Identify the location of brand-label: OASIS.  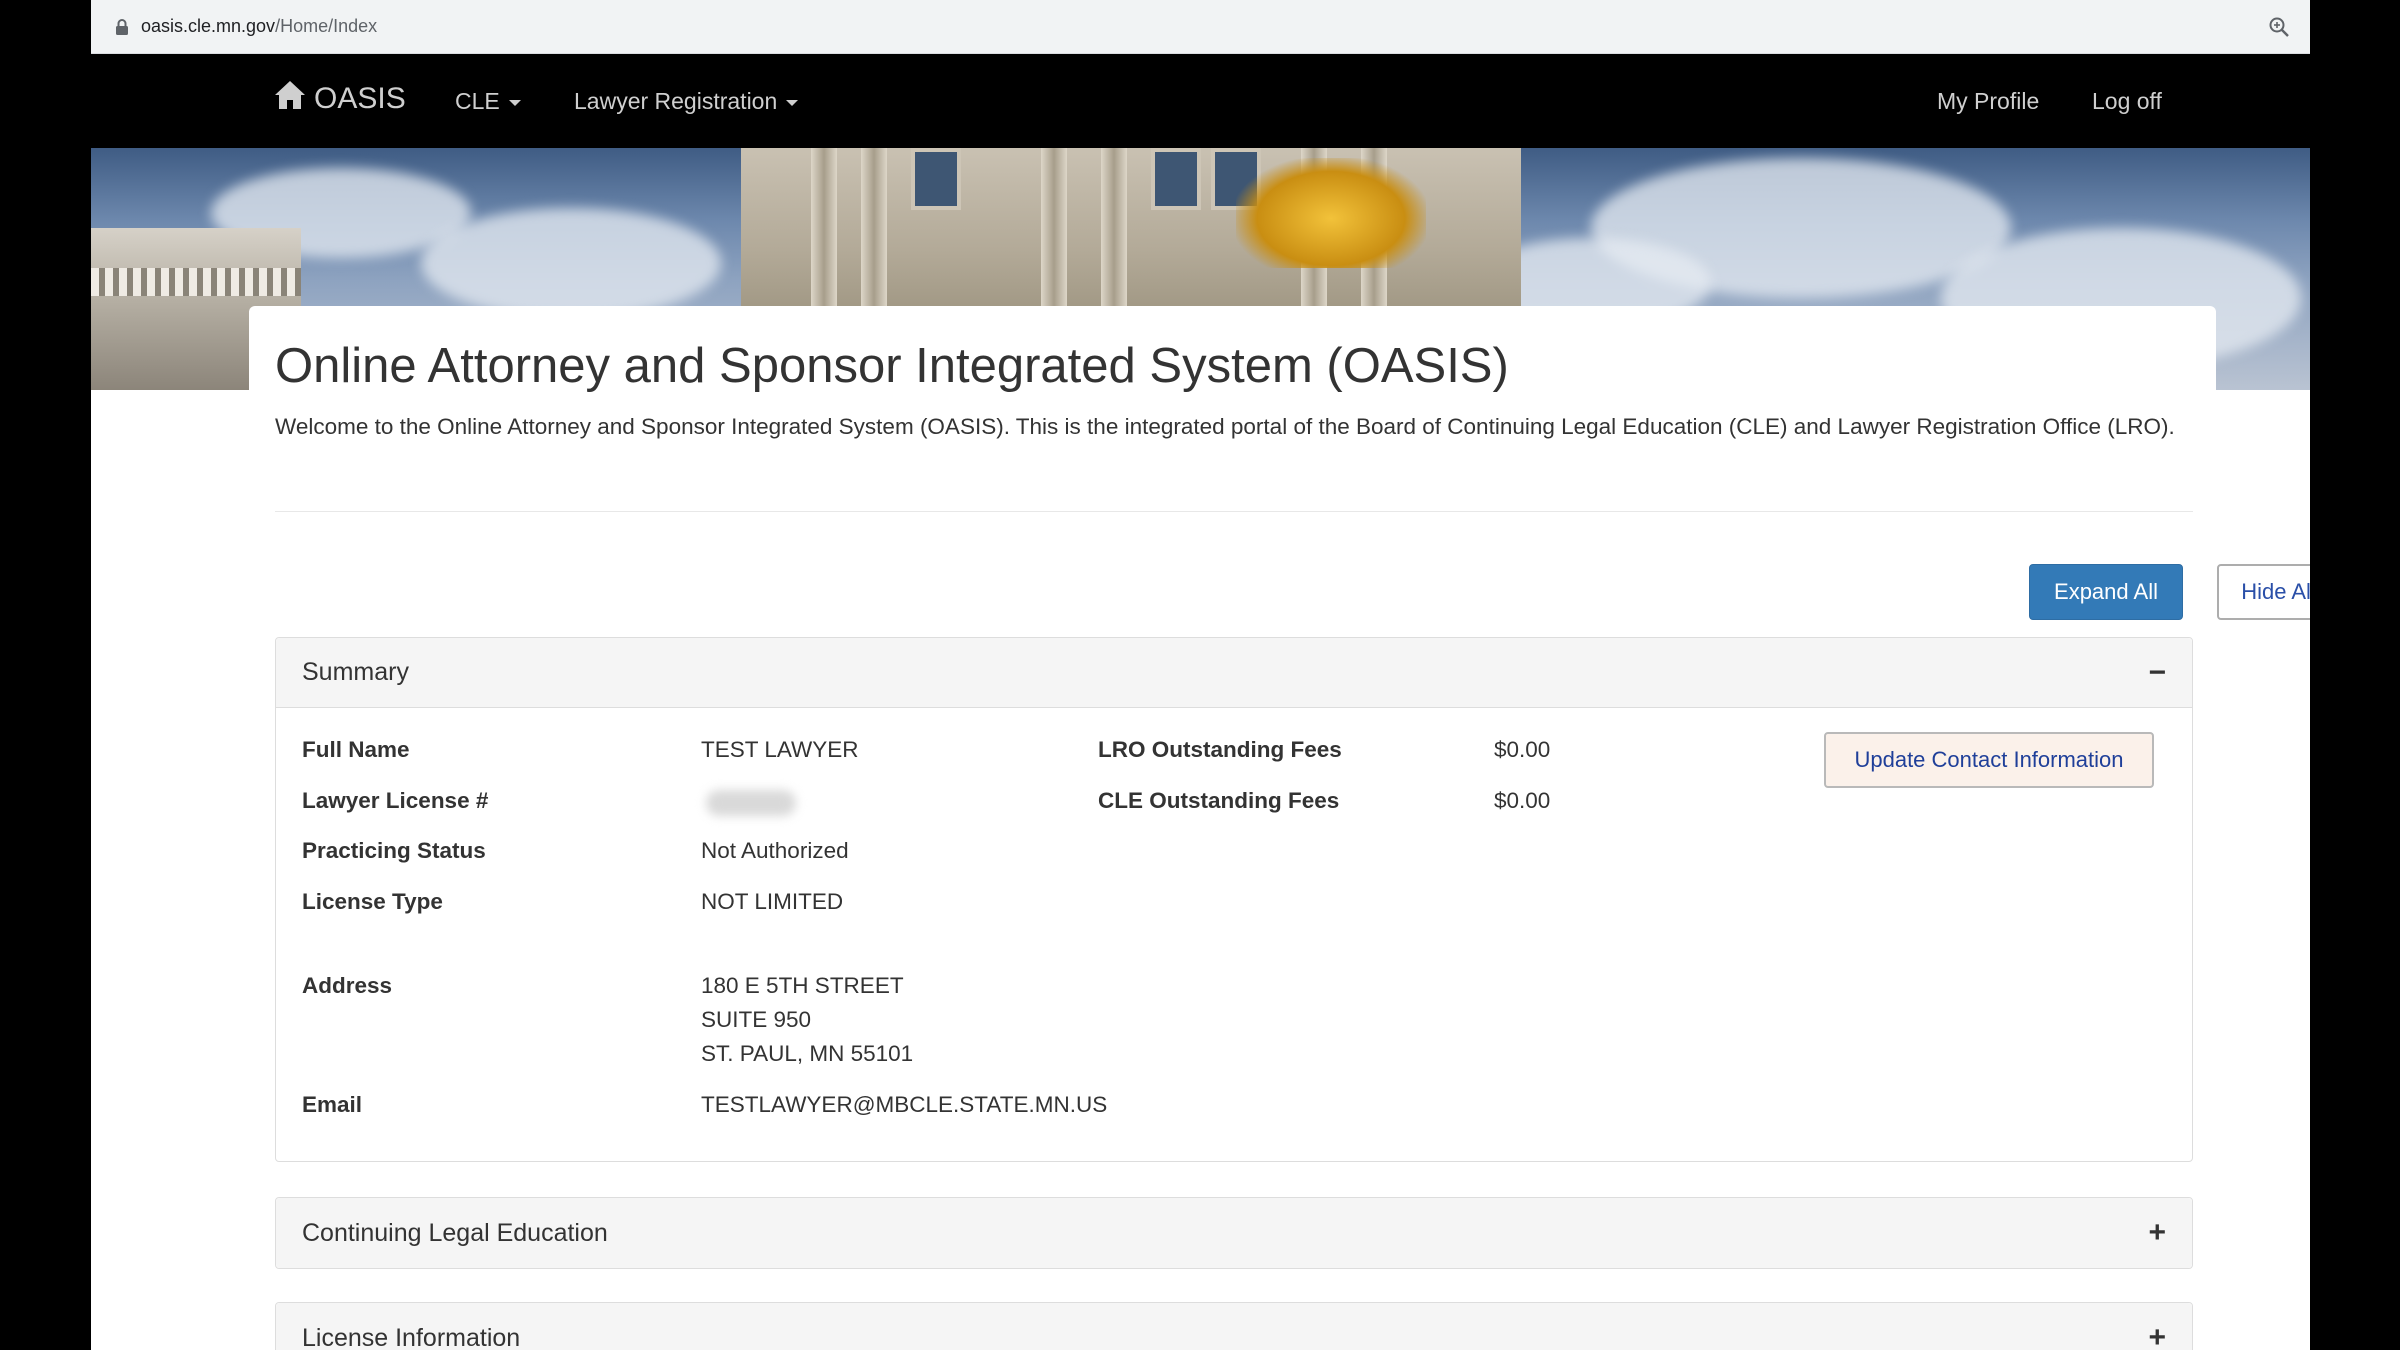
(360, 98).